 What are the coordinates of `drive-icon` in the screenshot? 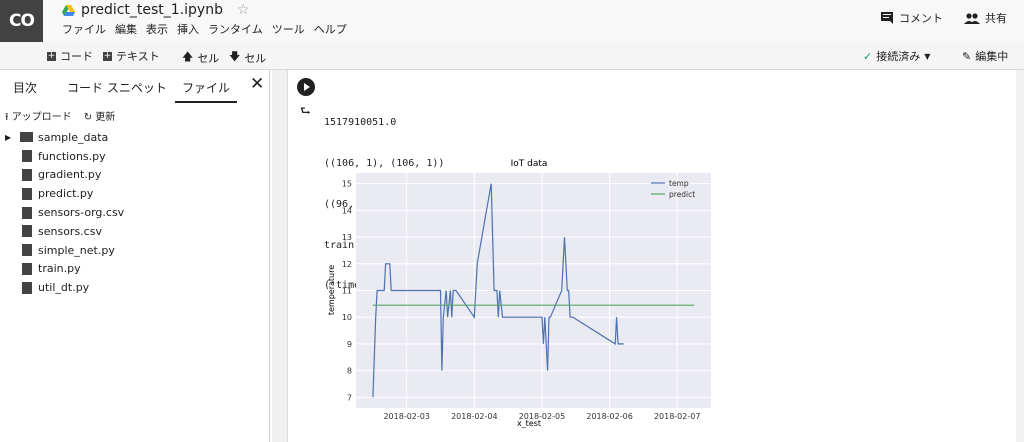 It's located at (68, 10).